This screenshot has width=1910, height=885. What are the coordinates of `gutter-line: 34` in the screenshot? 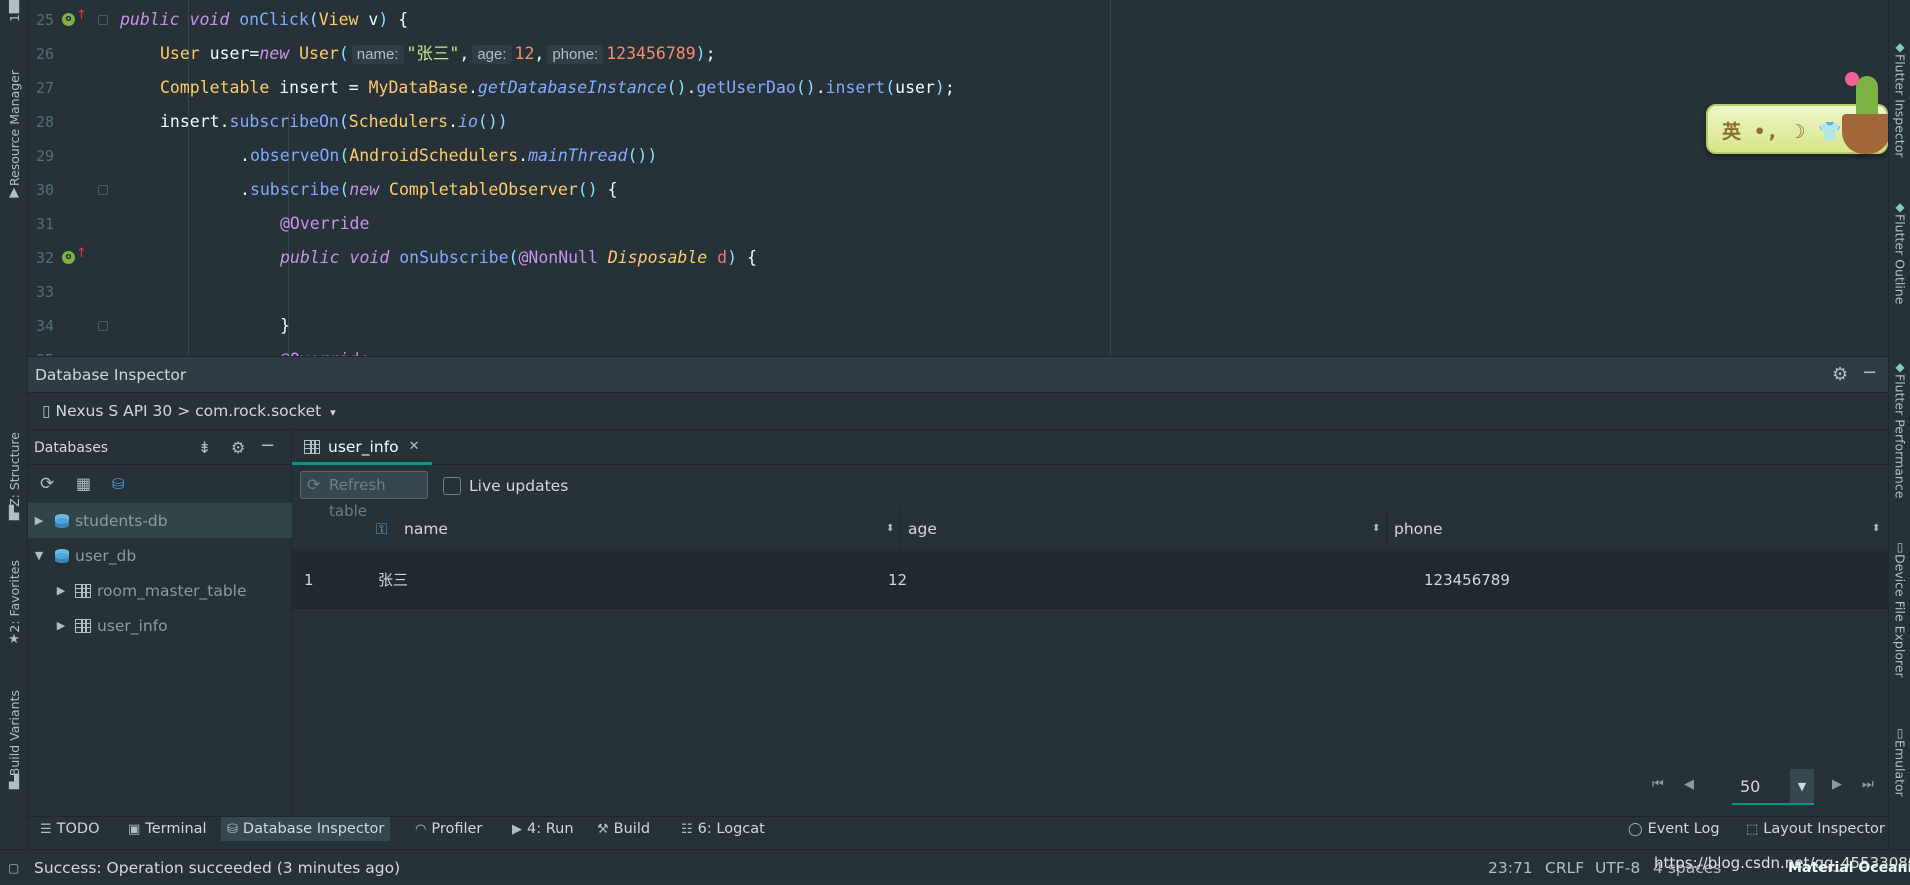 It's located at (68, 326).